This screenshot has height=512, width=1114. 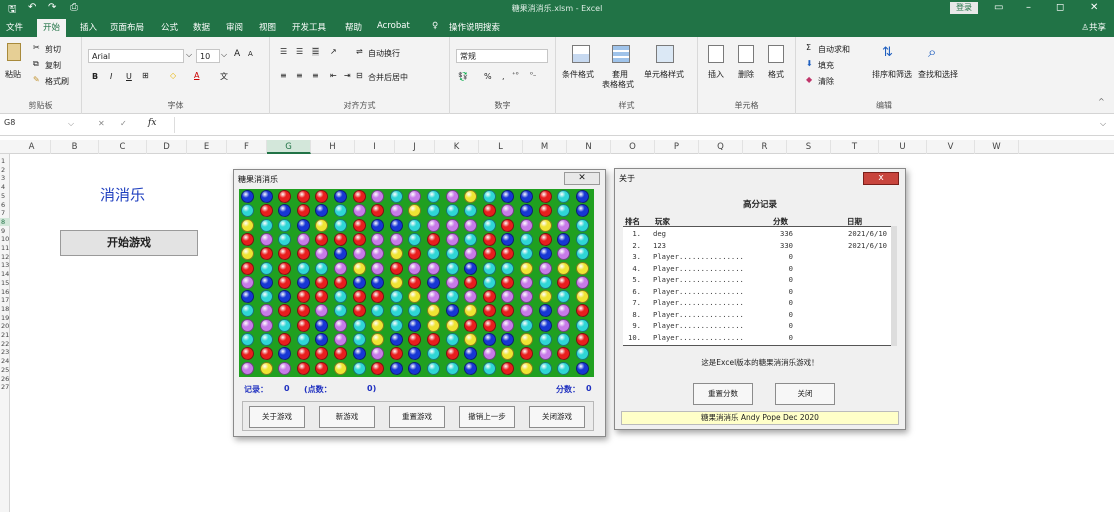 I want to click on ribbon-display-icon: ▭, so click(x=998, y=7).